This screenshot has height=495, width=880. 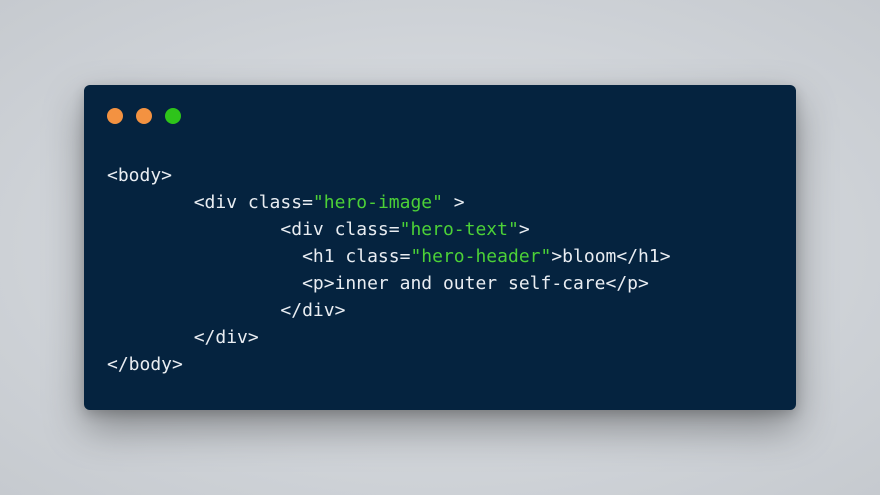 What do you see at coordinates (144, 116) in the screenshot?
I see `minimize-button` at bounding box center [144, 116].